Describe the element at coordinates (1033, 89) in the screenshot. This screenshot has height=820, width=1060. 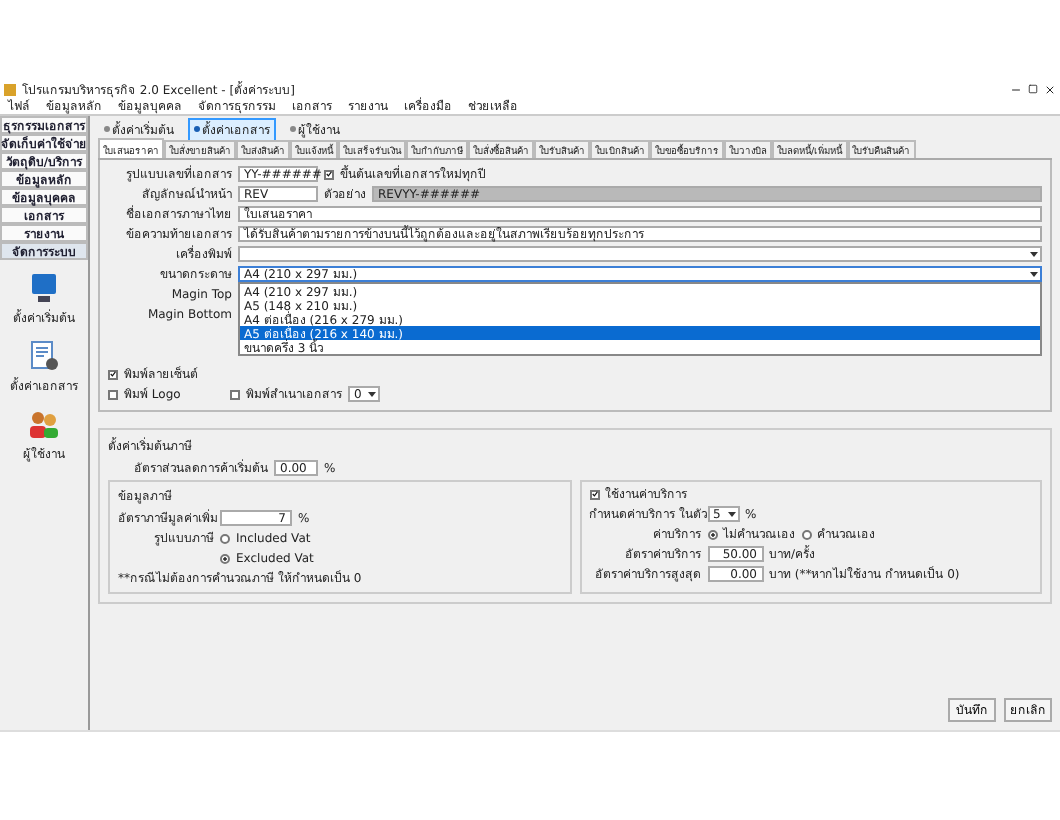
I see `maximize-icon` at that location.